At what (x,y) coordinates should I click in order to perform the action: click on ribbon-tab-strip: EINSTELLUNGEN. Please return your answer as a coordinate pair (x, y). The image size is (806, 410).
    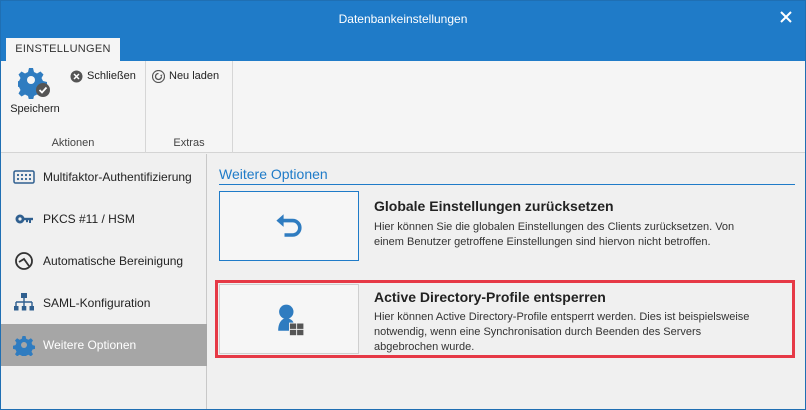
    Looking at the image, I should click on (403, 49).